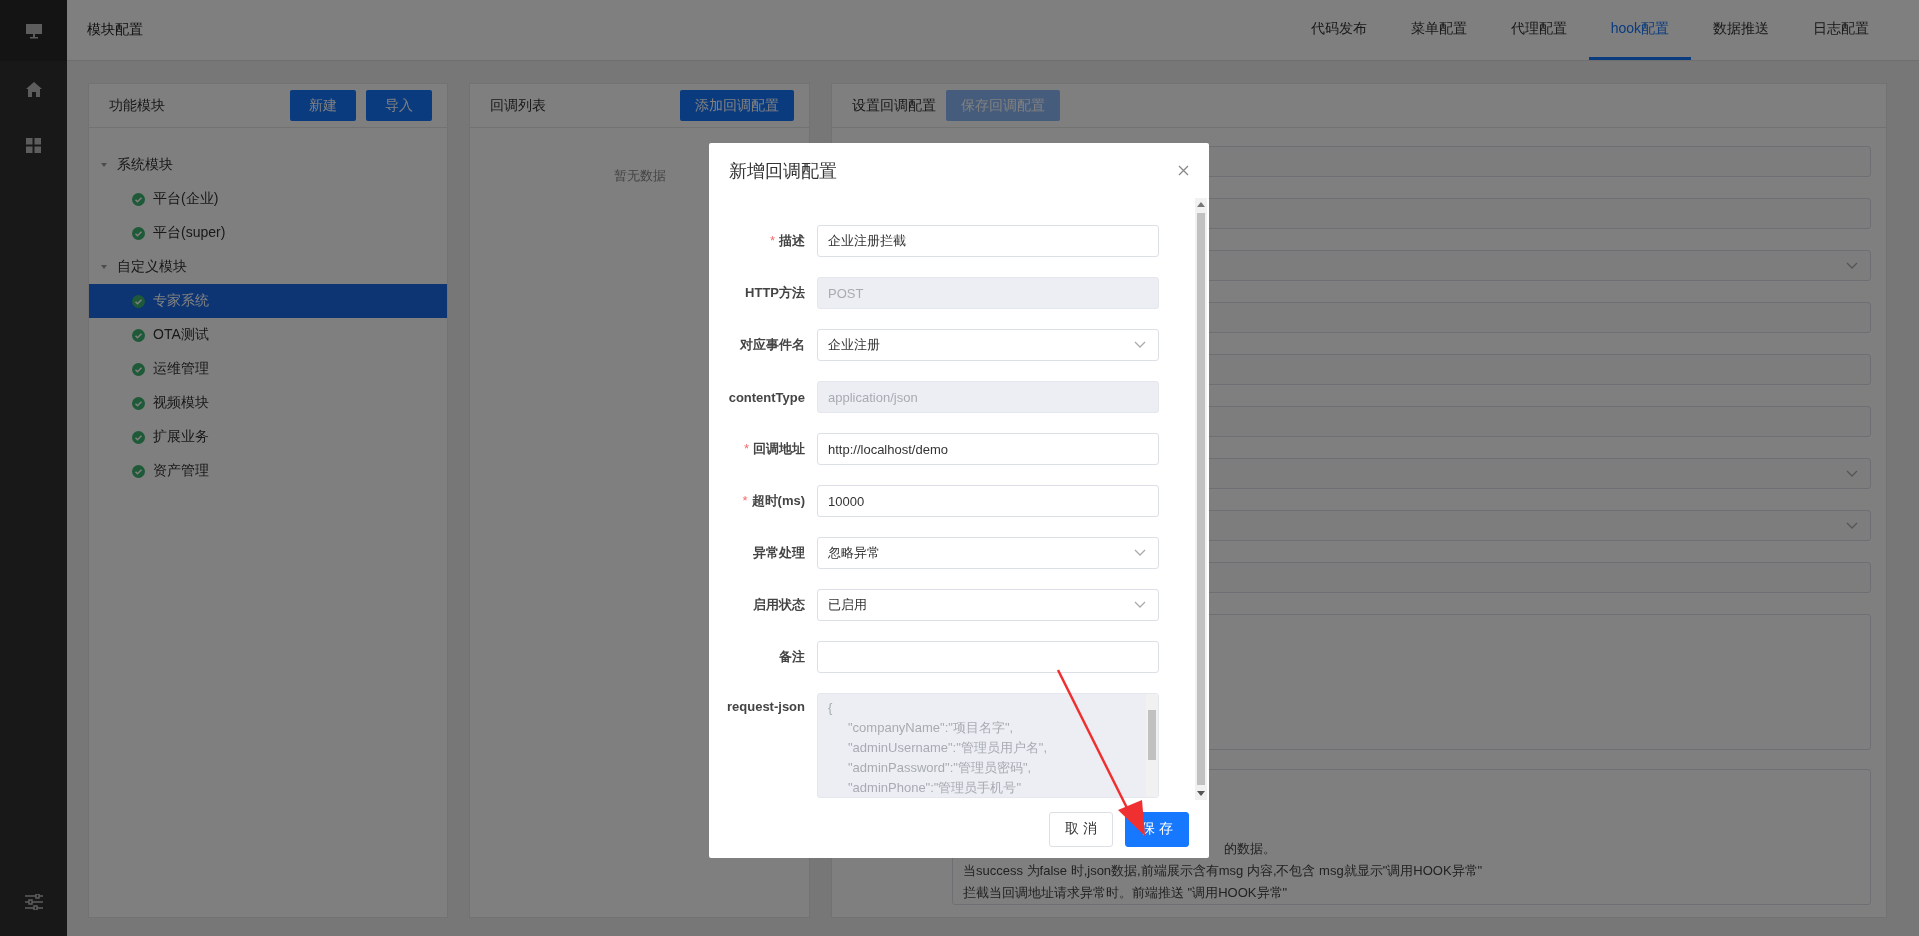  What do you see at coordinates (1338, 30) in the screenshot?
I see `nav-tab: 代码发布` at bounding box center [1338, 30].